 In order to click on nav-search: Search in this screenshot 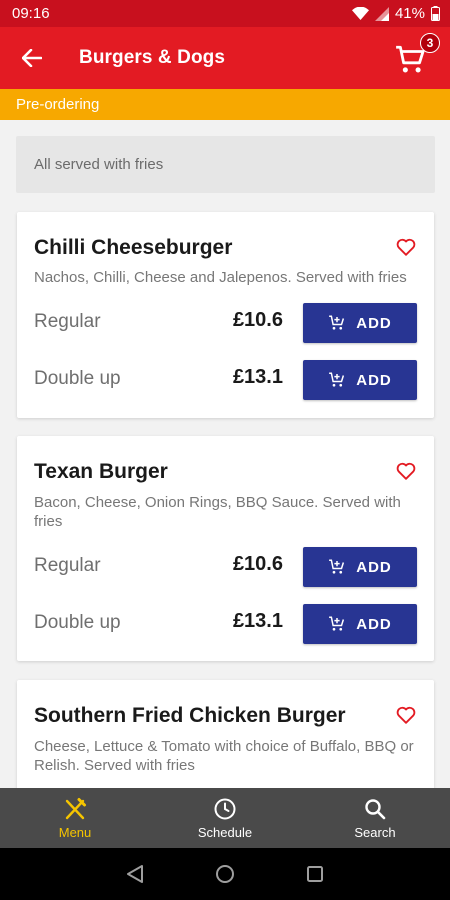, I will do `click(375, 818)`.